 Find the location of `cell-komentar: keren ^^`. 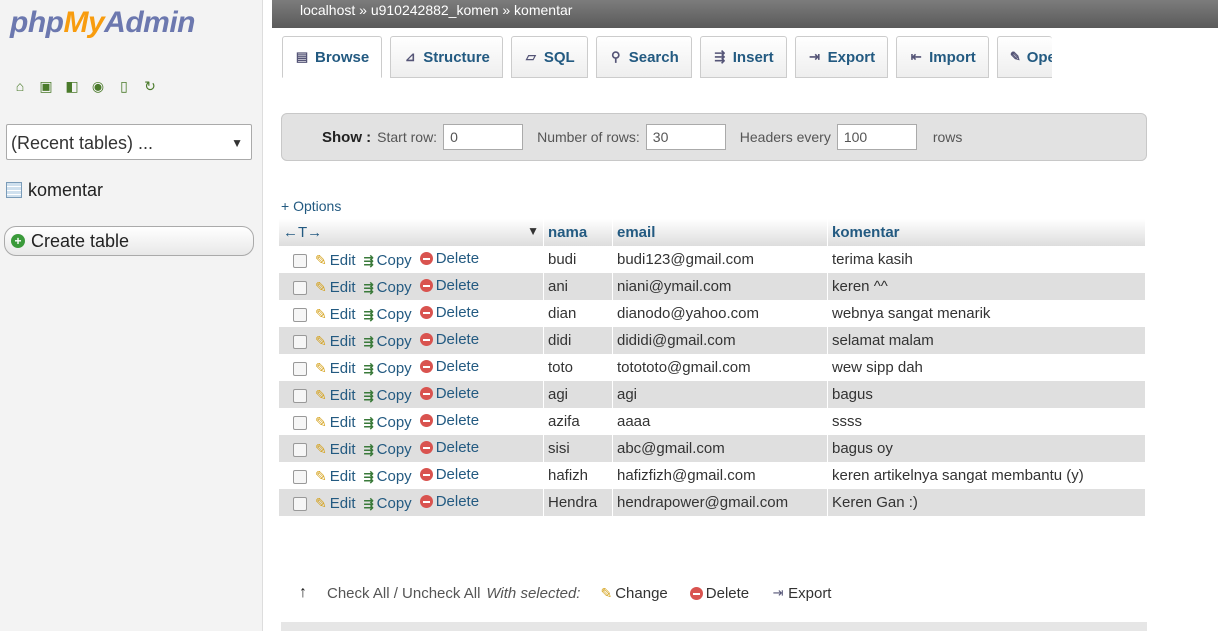

cell-komentar: keren ^^ is located at coordinates (986, 286).